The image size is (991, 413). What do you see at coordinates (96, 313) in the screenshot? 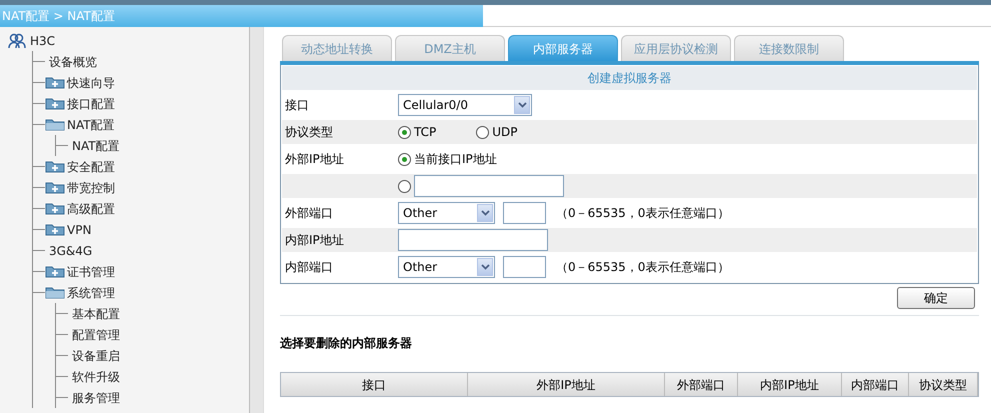
I see `tree-item: 基本配置` at bounding box center [96, 313].